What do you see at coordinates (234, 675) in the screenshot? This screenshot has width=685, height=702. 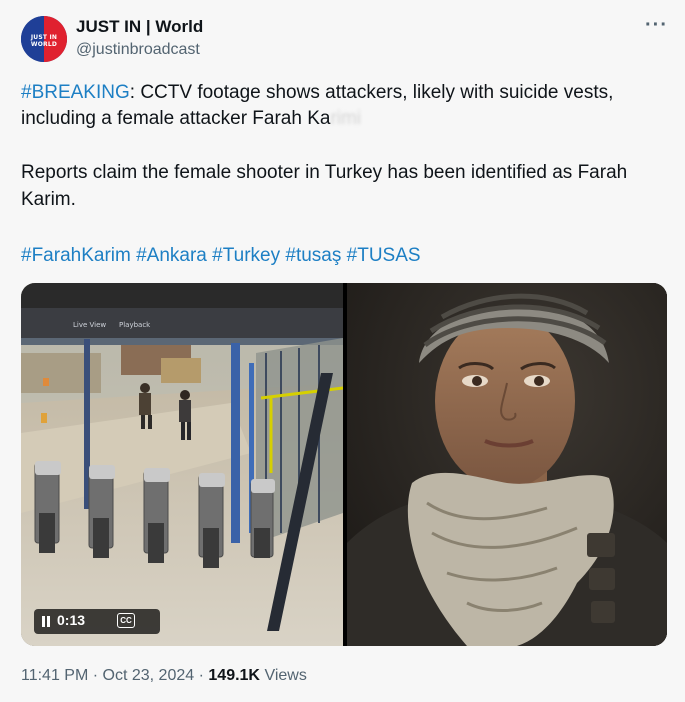 I see `views-count: 149.1K` at bounding box center [234, 675].